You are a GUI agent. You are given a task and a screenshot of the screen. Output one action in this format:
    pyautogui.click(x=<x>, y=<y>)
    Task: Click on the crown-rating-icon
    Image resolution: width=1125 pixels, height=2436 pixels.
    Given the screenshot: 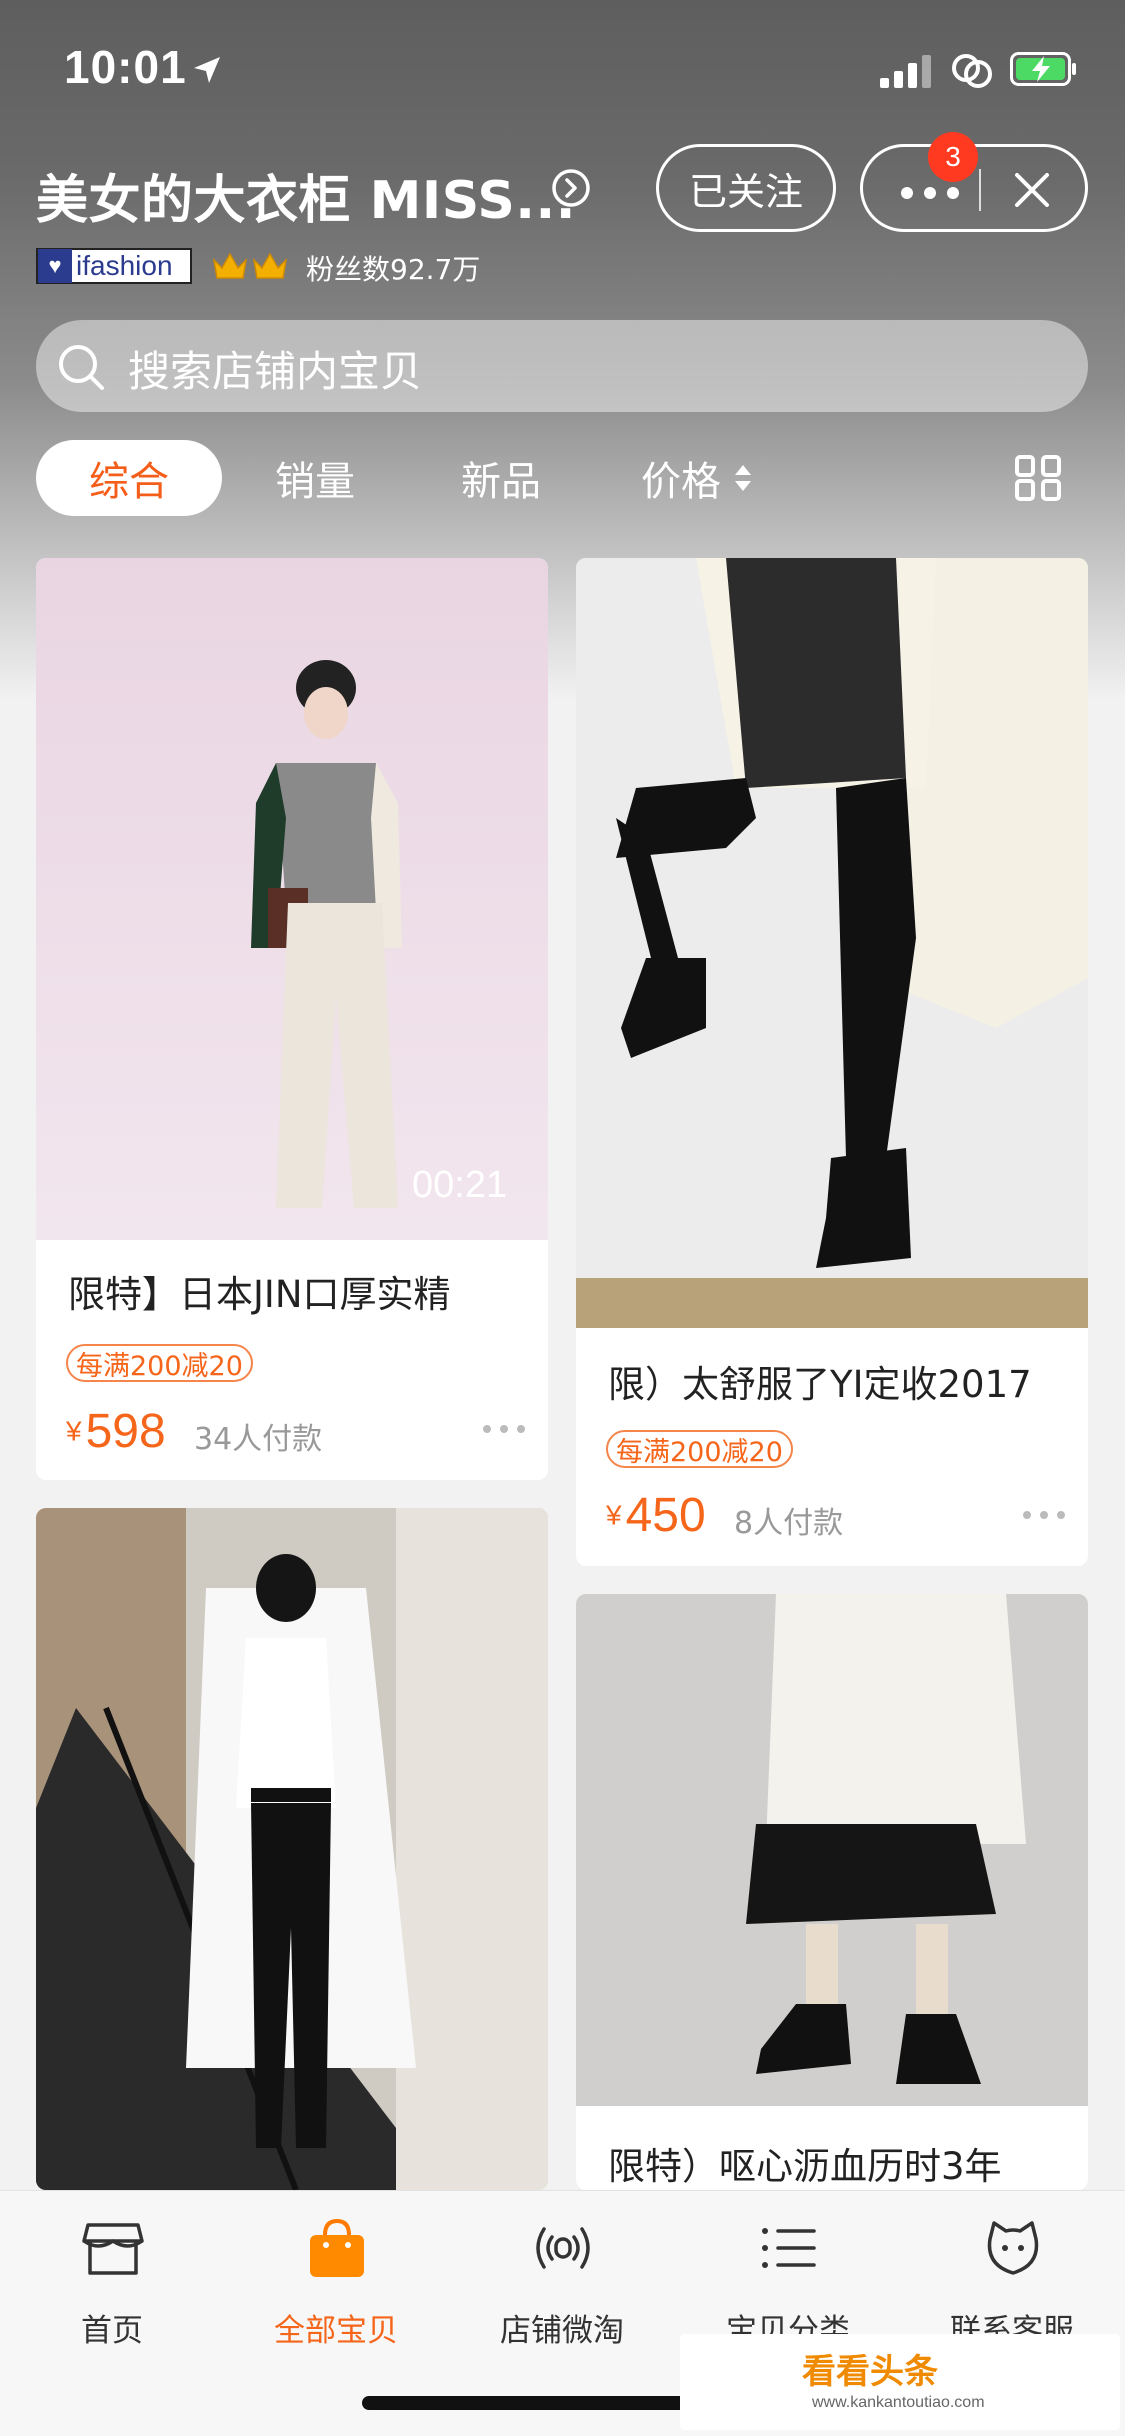 What is the action you would take?
    pyautogui.click(x=250, y=265)
    